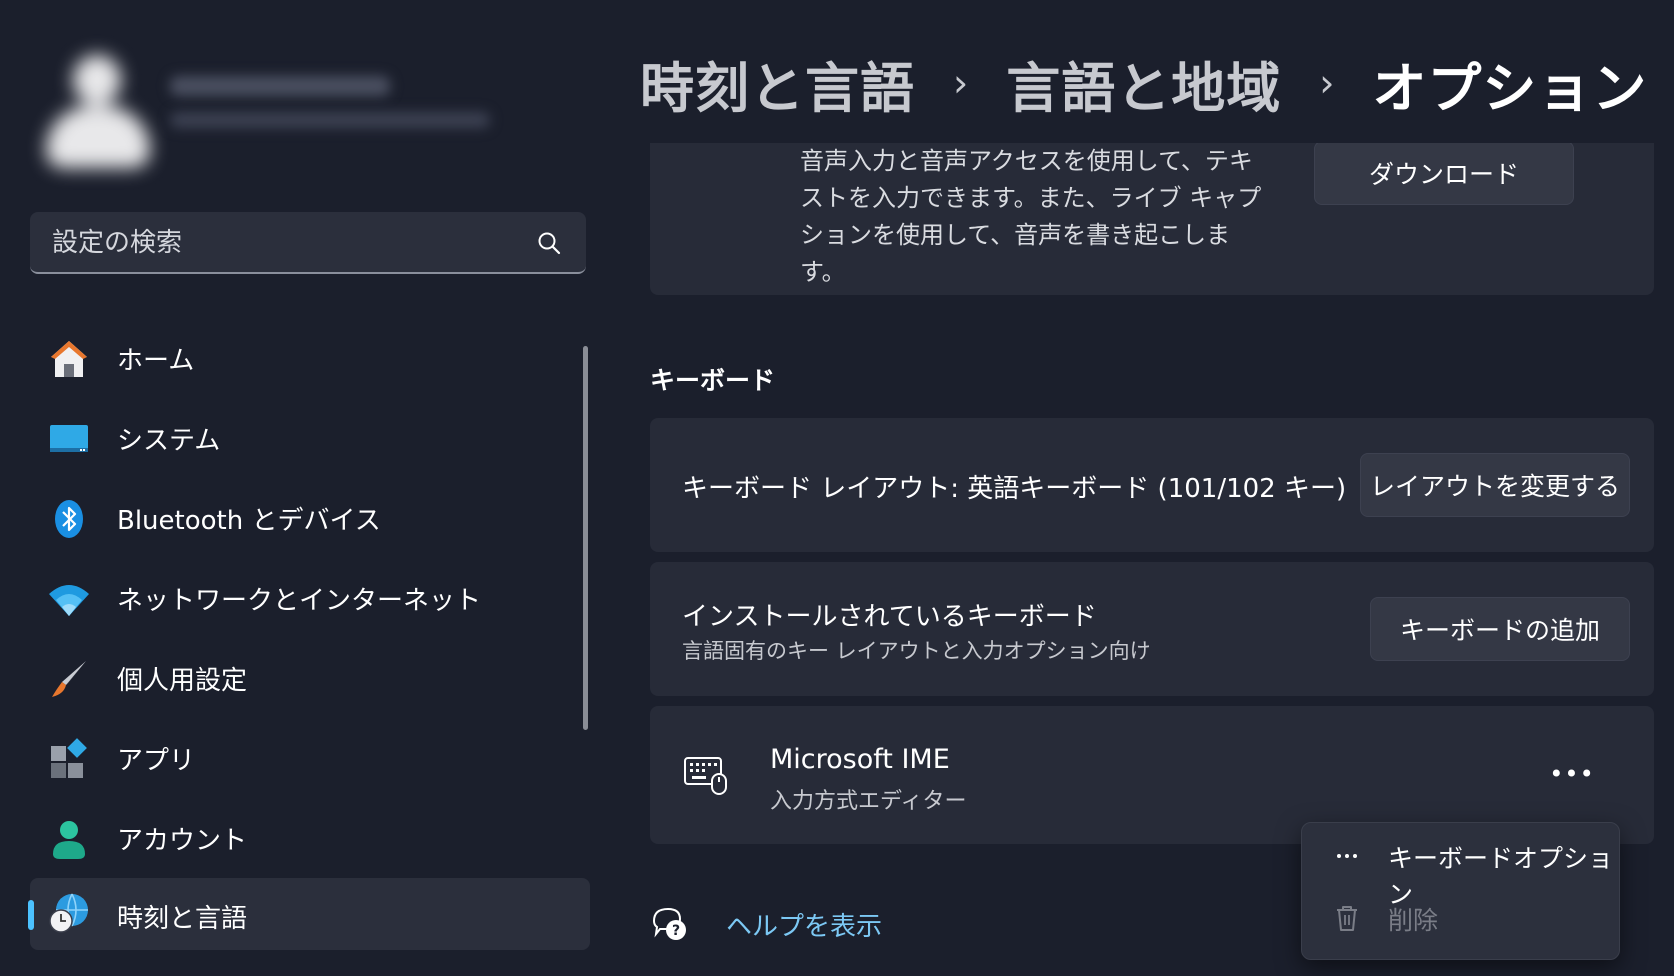 Image resolution: width=1674 pixels, height=976 pixels. Describe the element at coordinates (777, 83) in the screenshot. I see `breadcrumb-time-language: 時刻と言語` at that location.